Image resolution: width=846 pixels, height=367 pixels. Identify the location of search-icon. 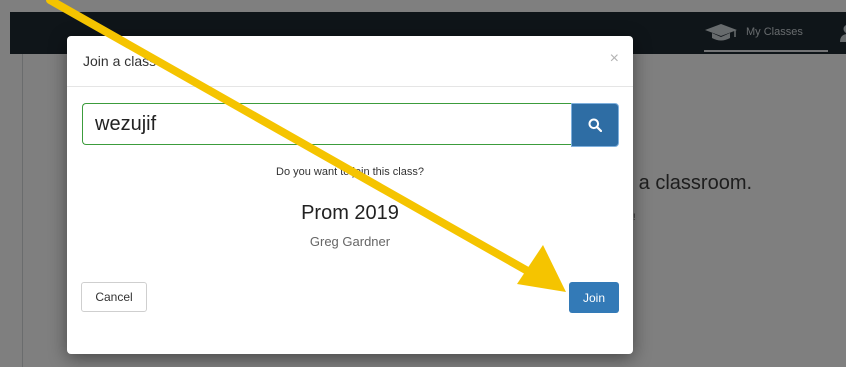
(595, 125).